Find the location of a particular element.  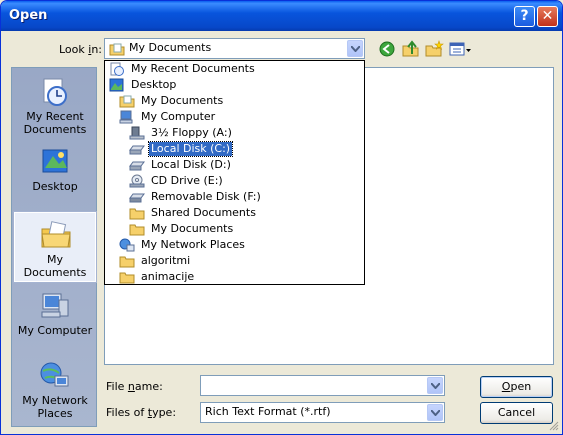

dropdown-item-label: Local Disk (D:) is located at coordinates (191, 164).